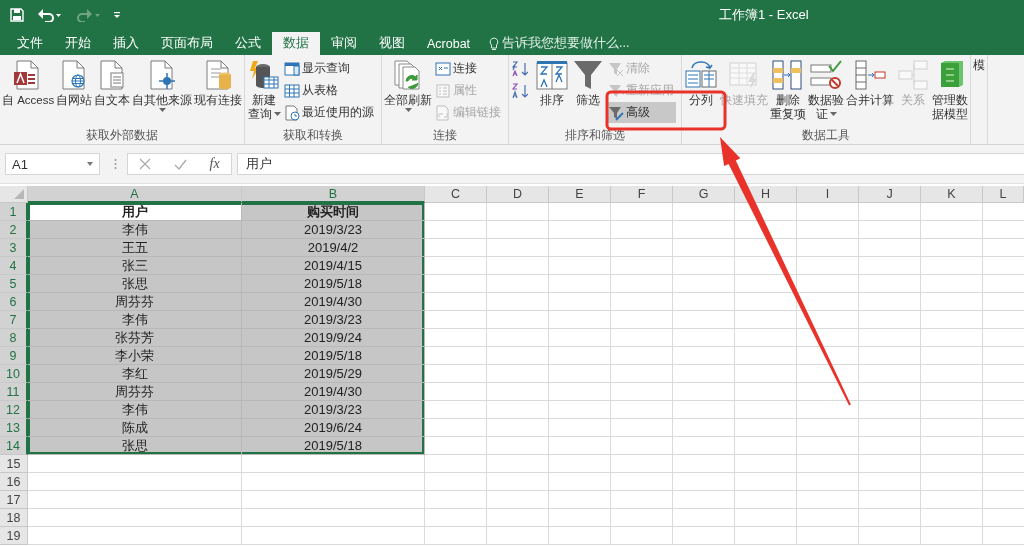 The height and width of the screenshot is (546, 1024). What do you see at coordinates (616, 68) in the screenshot?
I see `clear-filter-icon` at bounding box center [616, 68].